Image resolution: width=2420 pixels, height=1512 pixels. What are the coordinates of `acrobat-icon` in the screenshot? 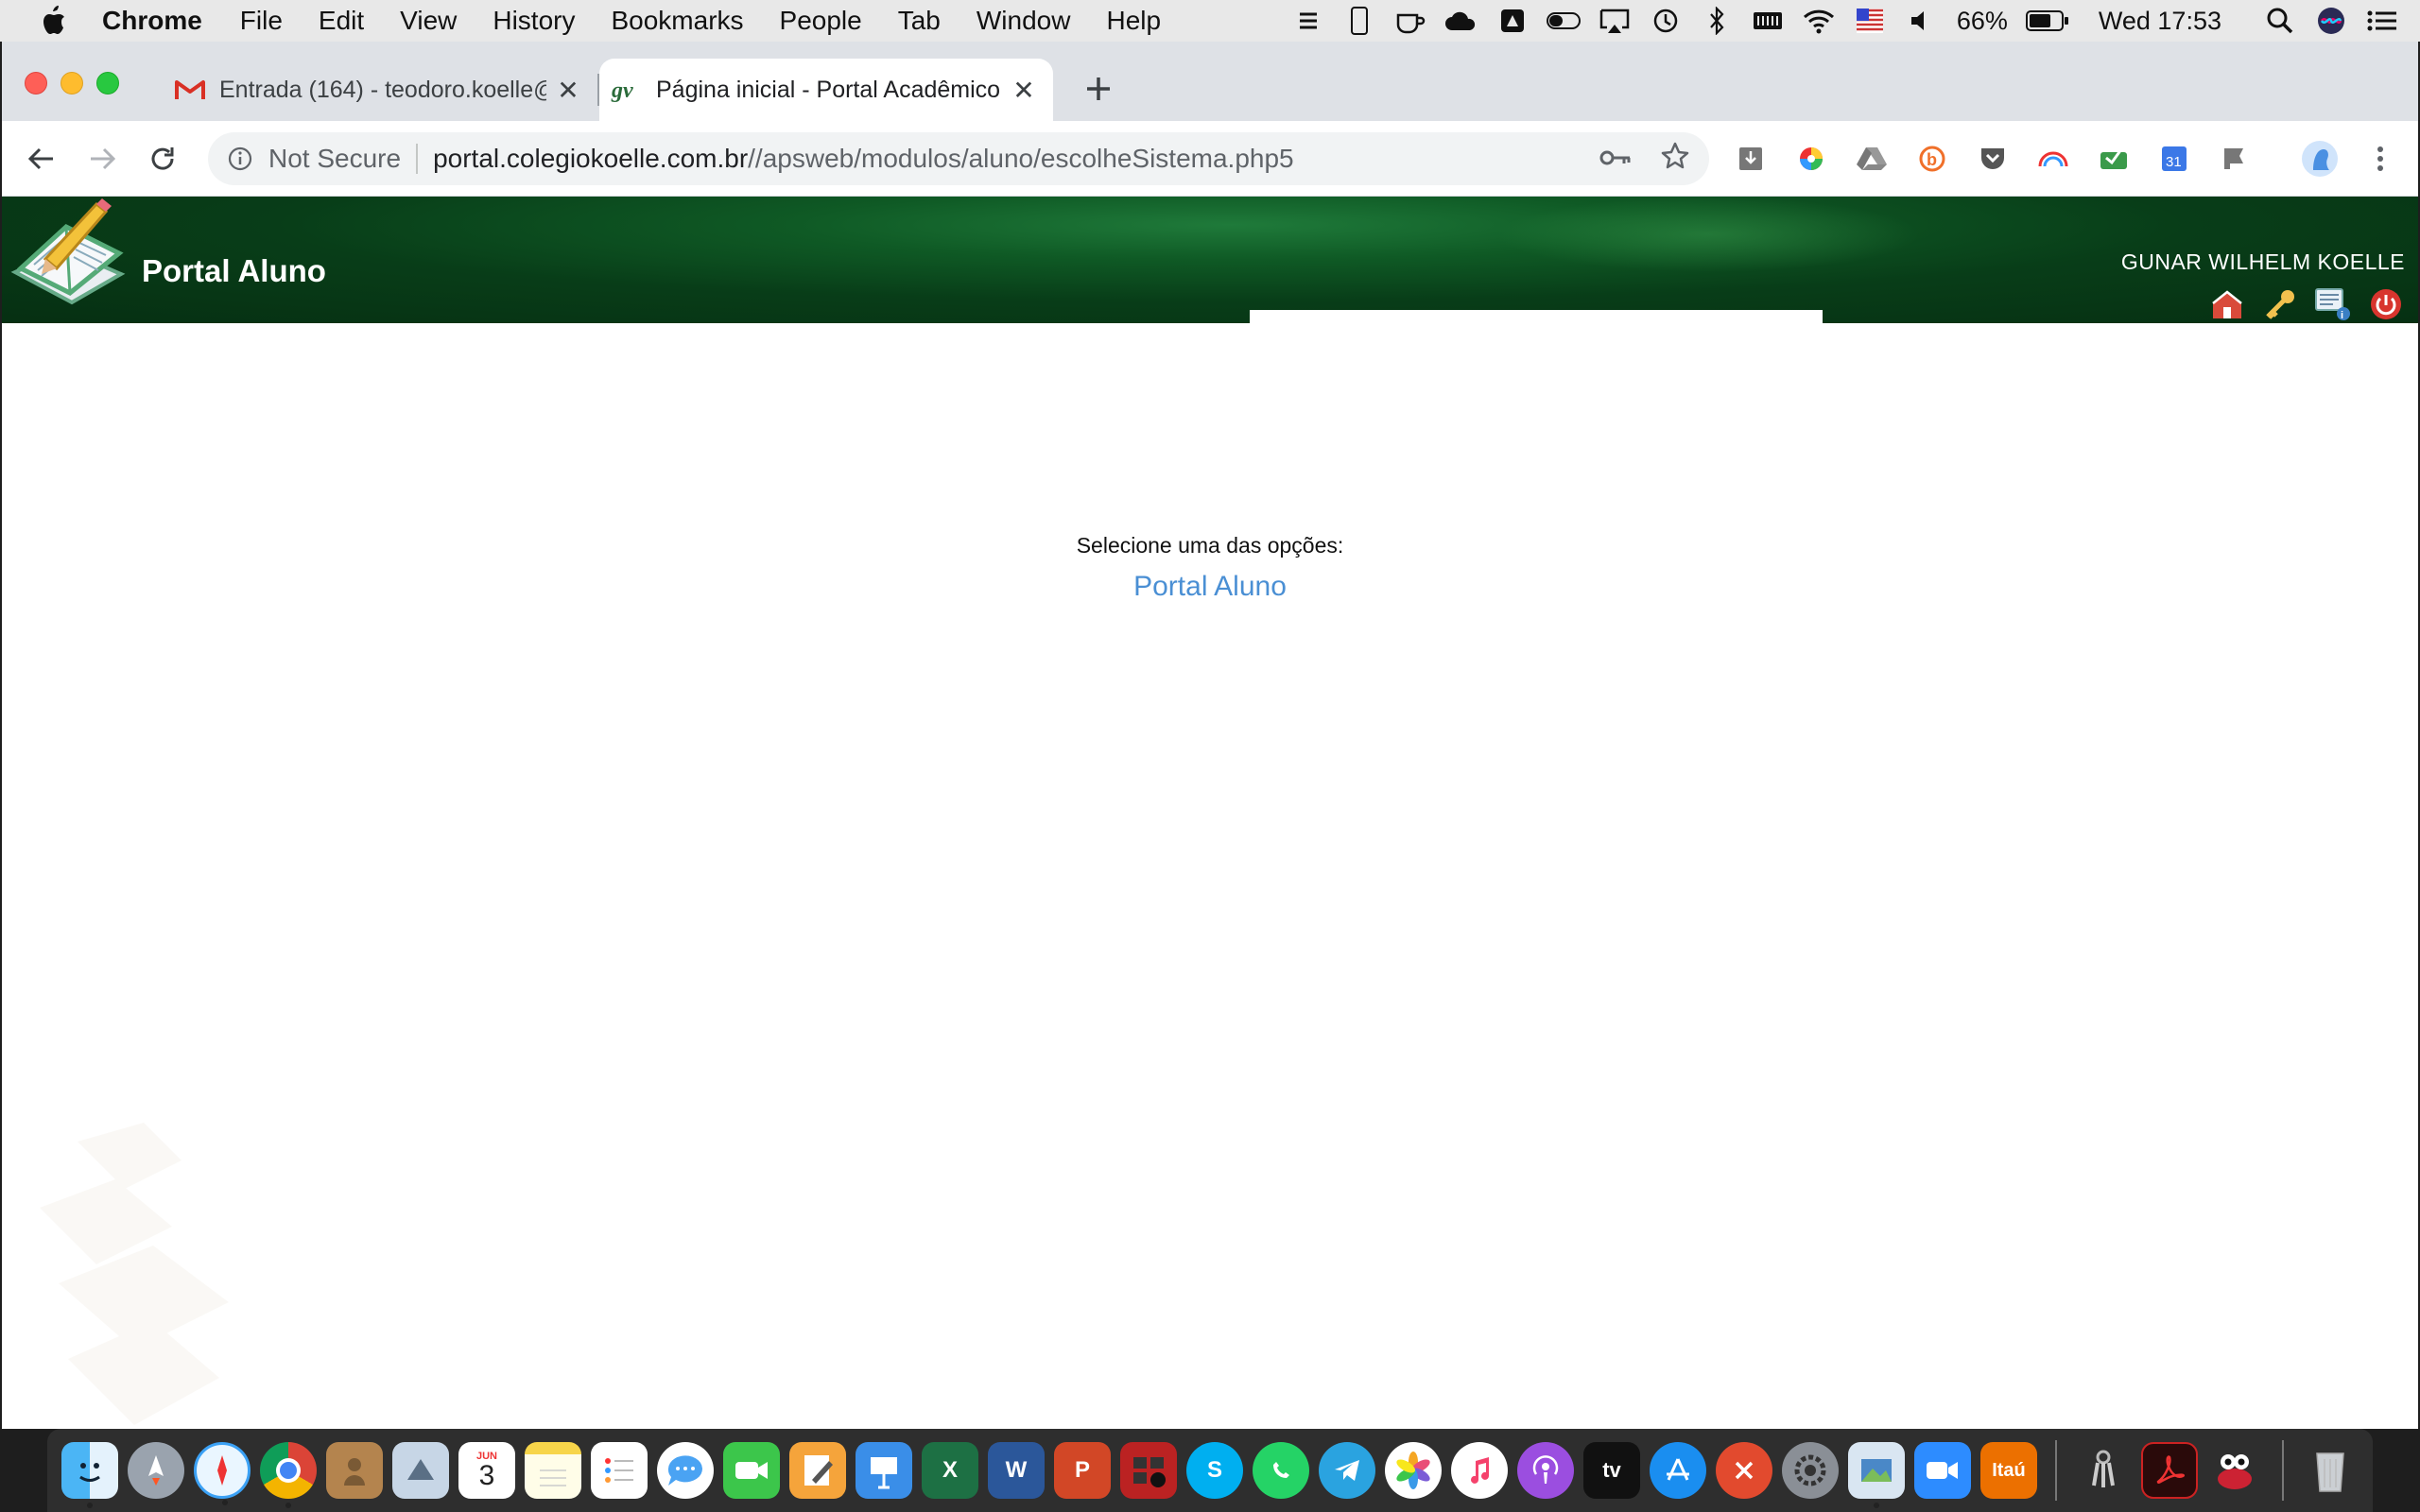 It's located at (2169, 1470).